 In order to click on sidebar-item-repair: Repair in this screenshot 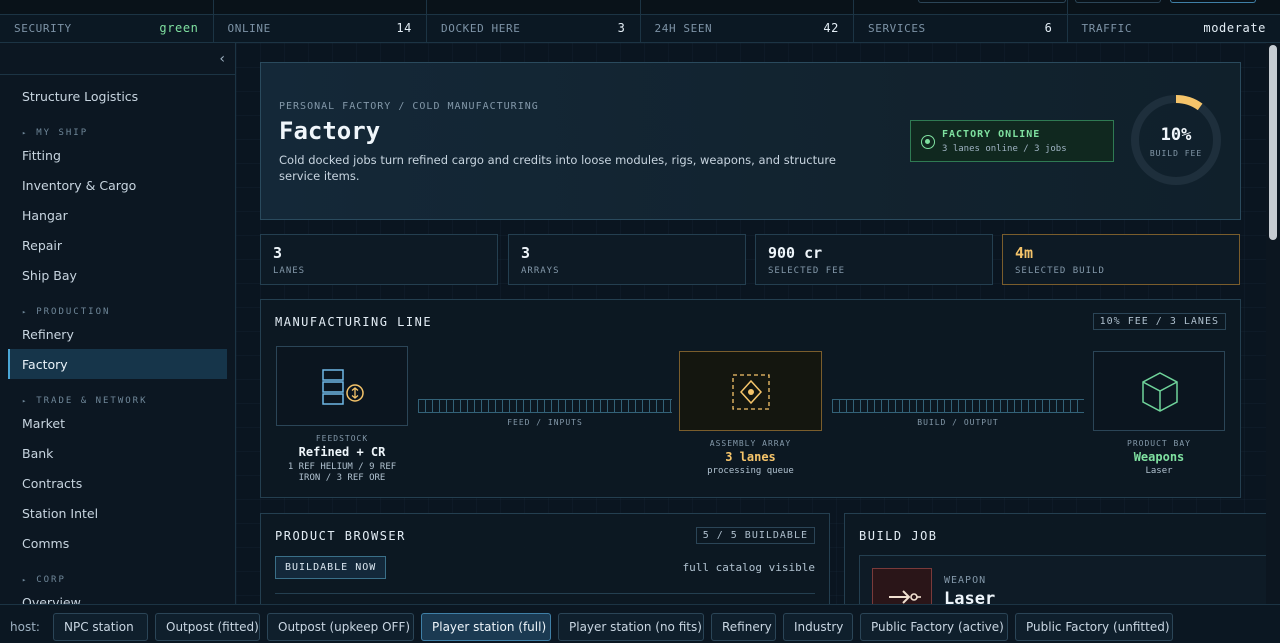, I will do `click(117, 245)`.